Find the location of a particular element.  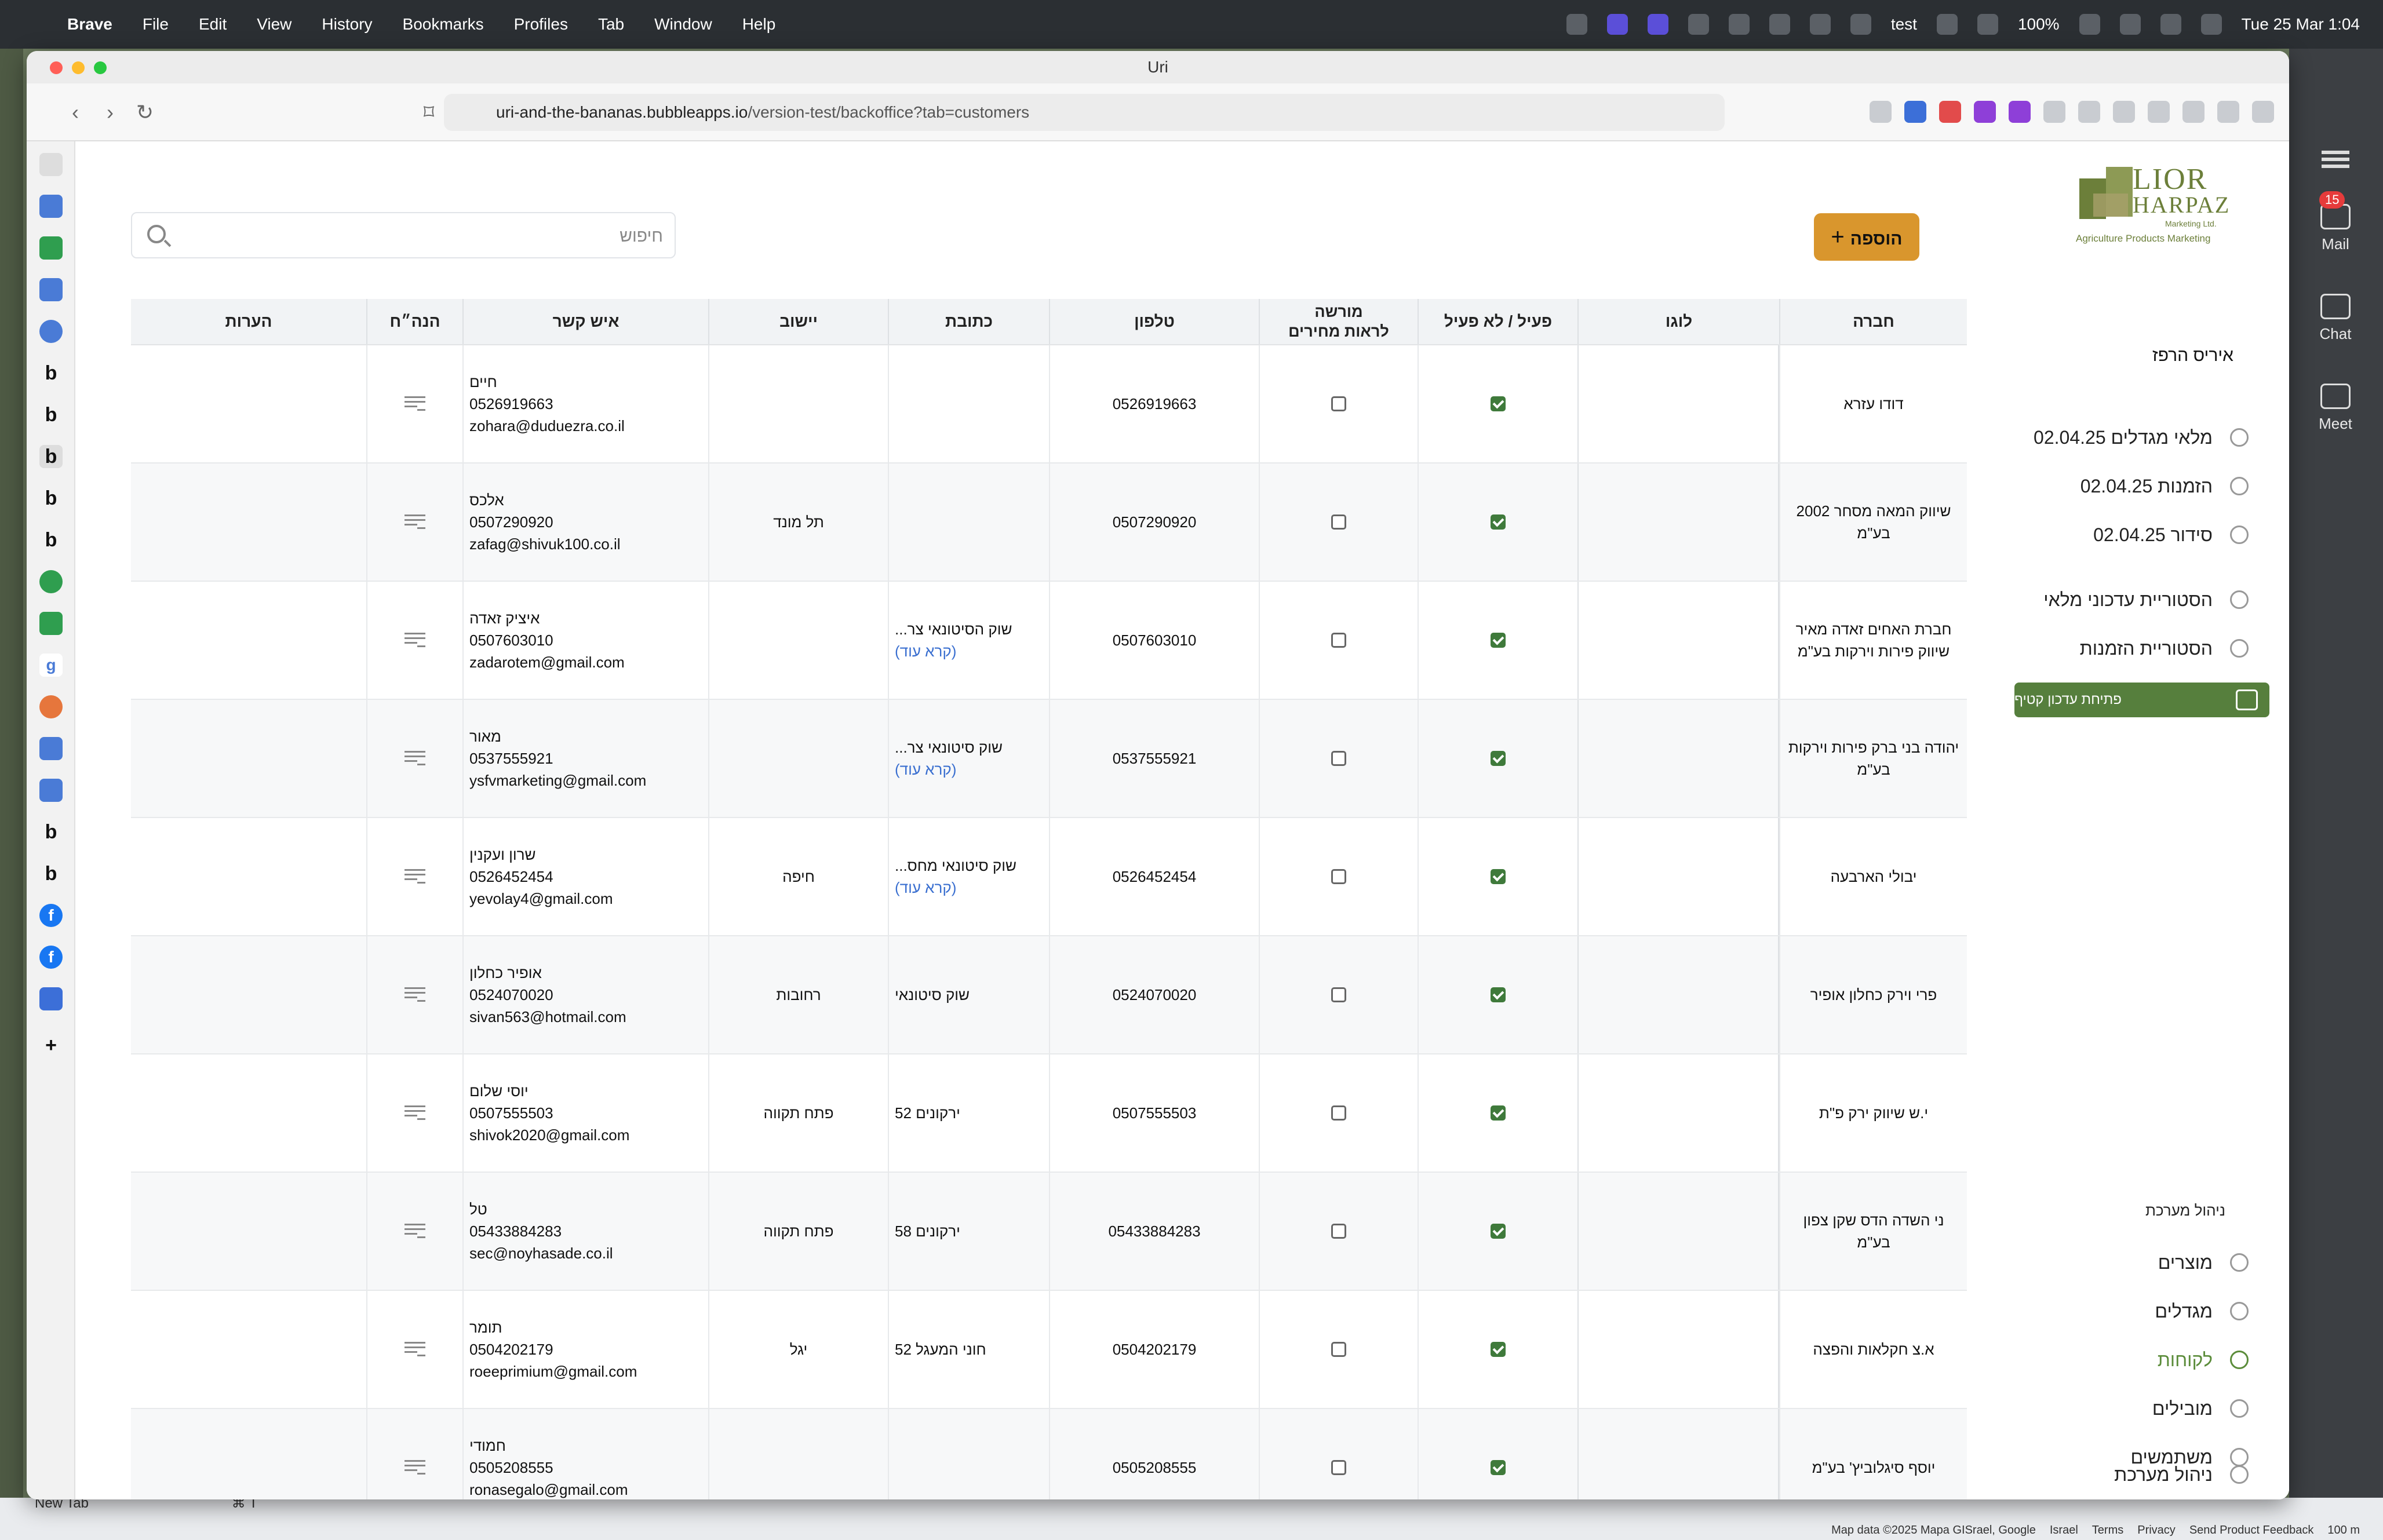

search-input is located at coordinates (426, 236).